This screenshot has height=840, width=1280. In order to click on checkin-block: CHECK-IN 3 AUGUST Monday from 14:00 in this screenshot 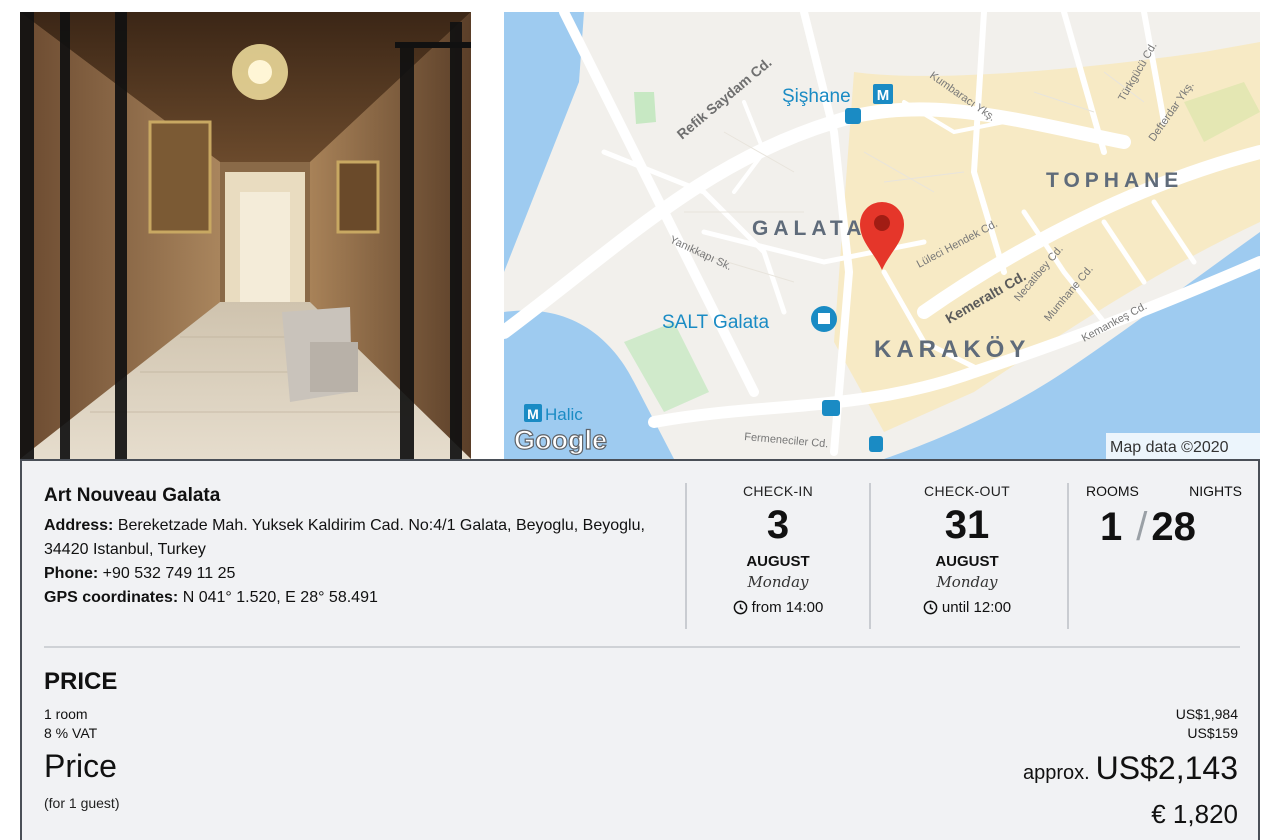, I will do `click(778, 549)`.